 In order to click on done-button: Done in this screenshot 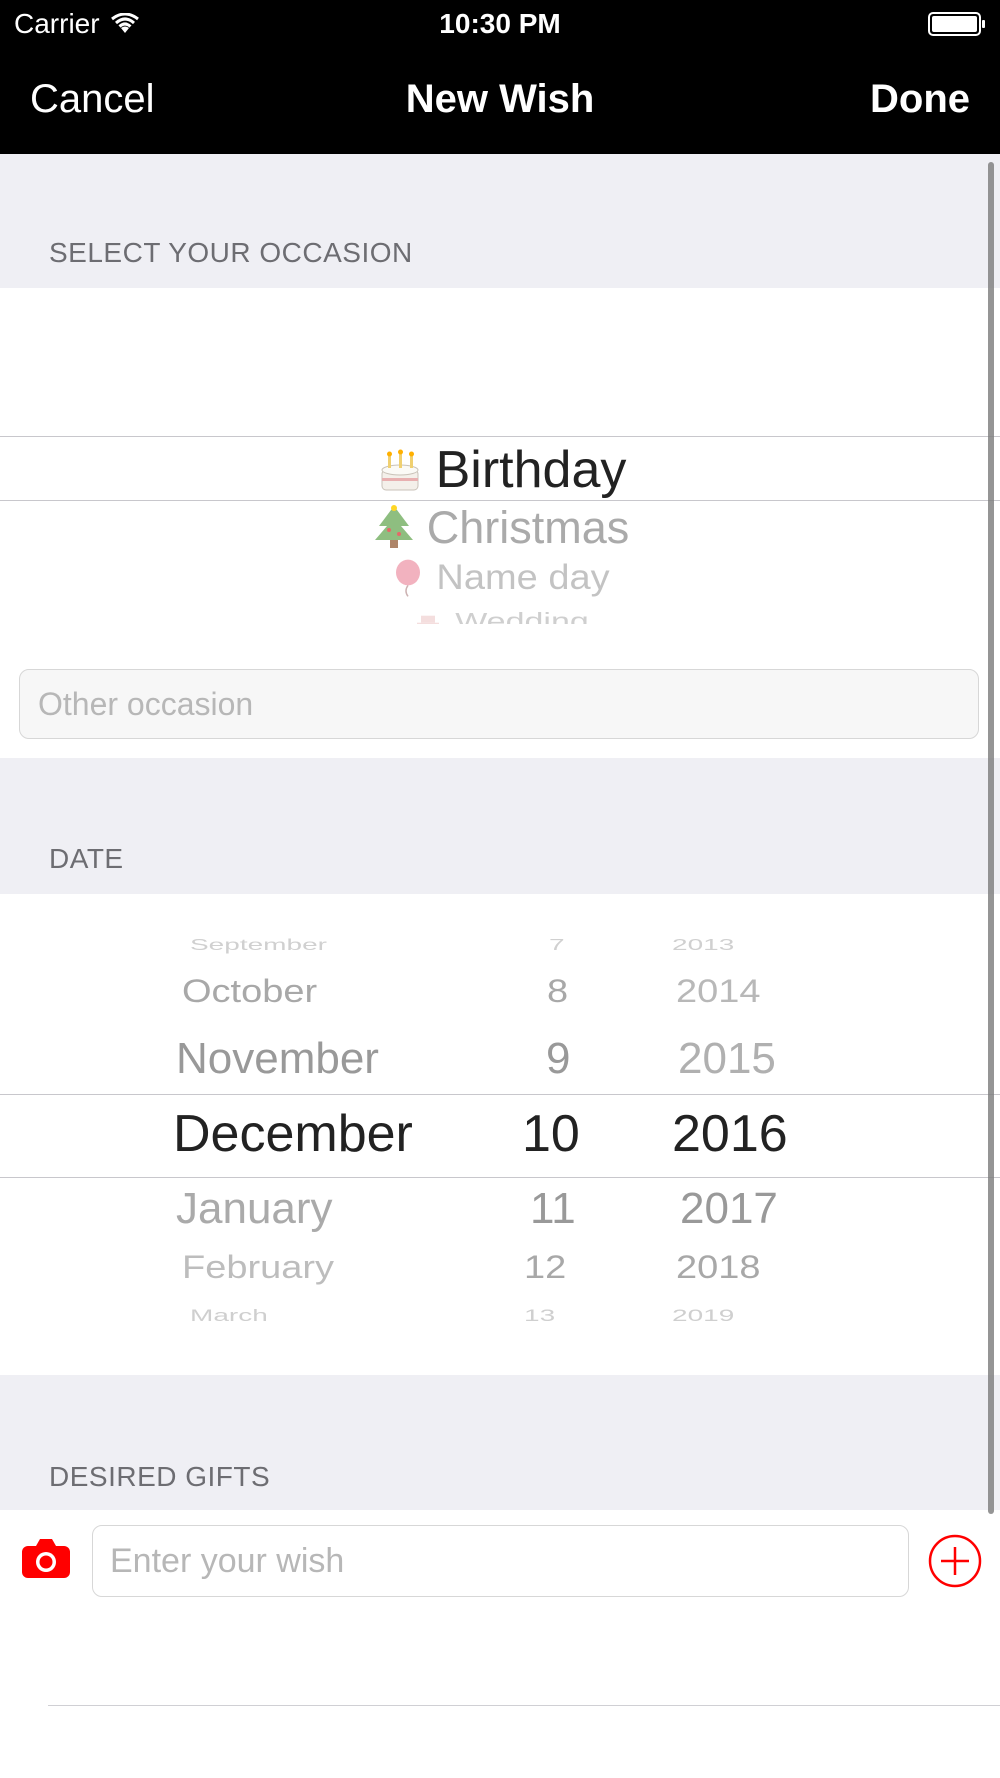, I will do `click(920, 99)`.